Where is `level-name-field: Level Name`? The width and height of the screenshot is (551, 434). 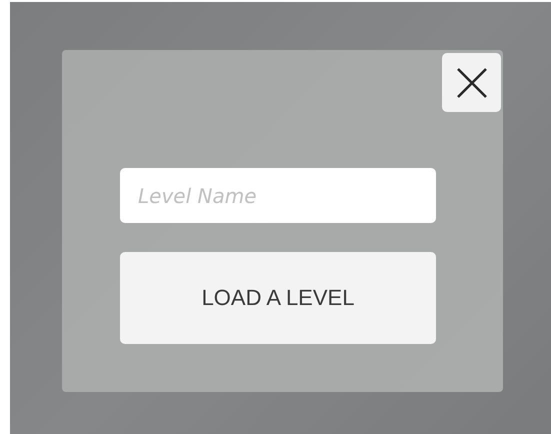
level-name-field: Level Name is located at coordinates (278, 195).